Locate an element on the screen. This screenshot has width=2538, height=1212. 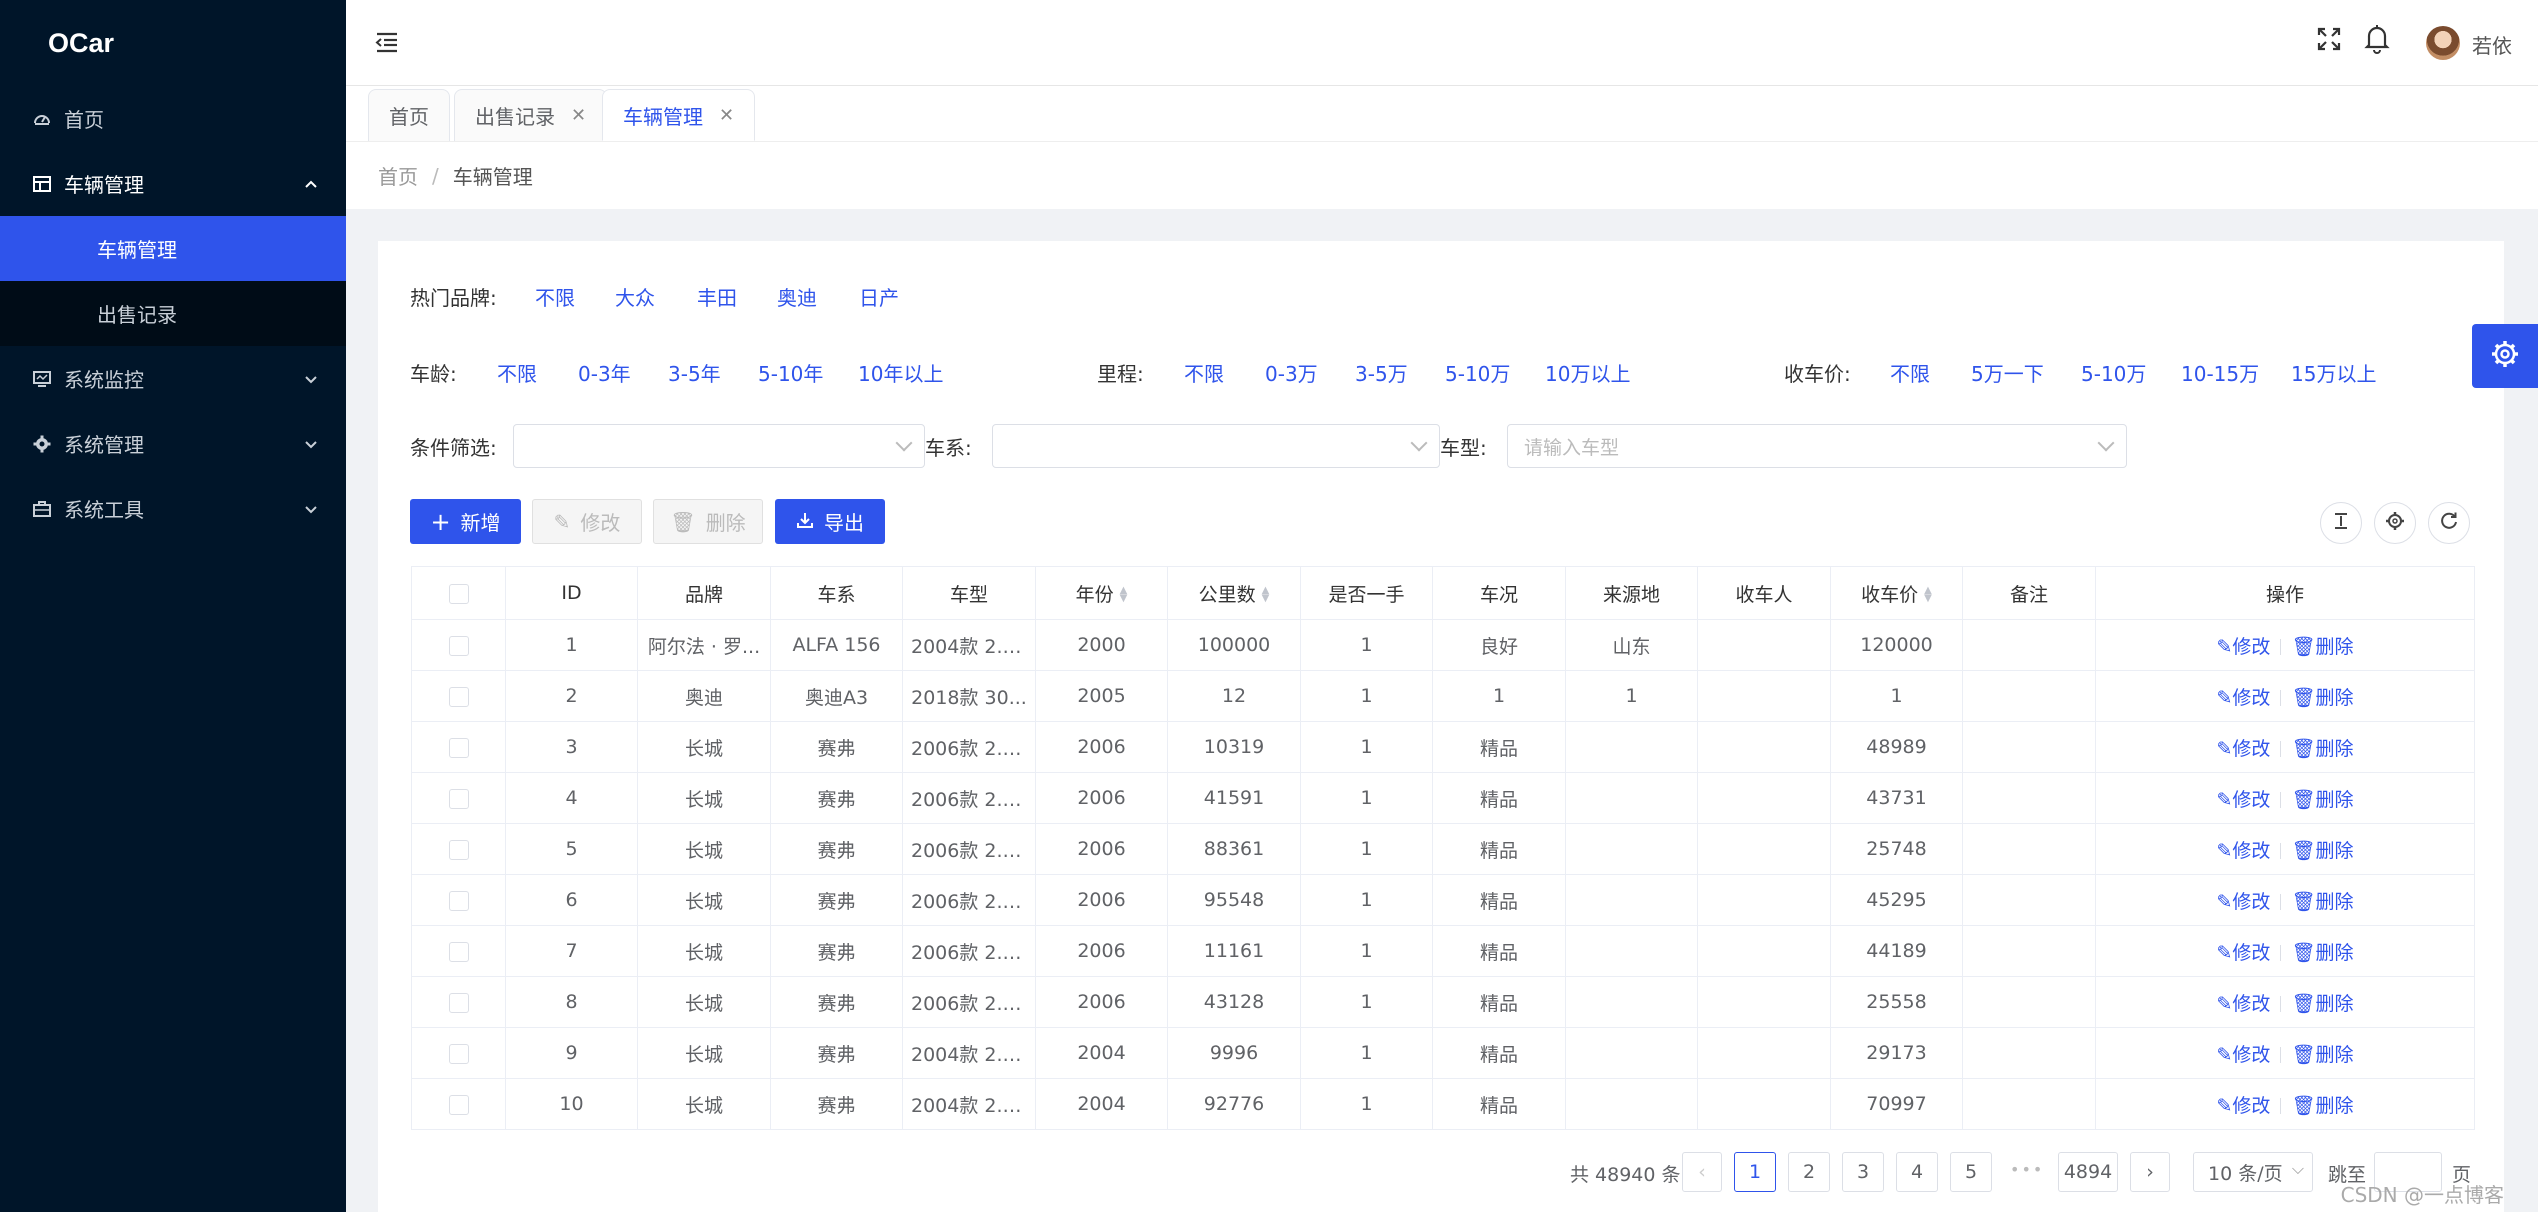
refresh-button is located at coordinates (2449, 523).